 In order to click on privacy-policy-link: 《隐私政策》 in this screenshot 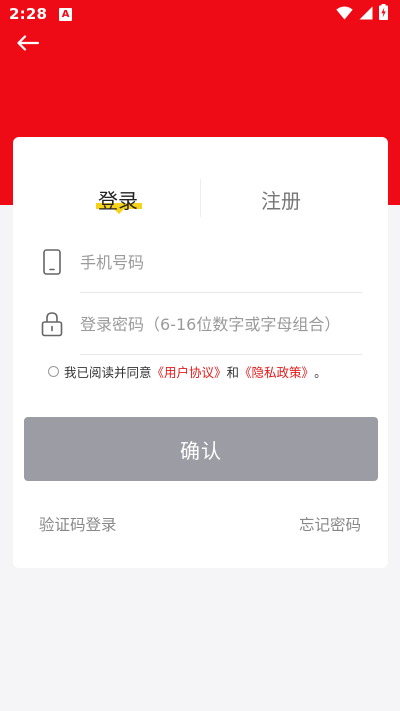, I will do `click(276, 371)`.